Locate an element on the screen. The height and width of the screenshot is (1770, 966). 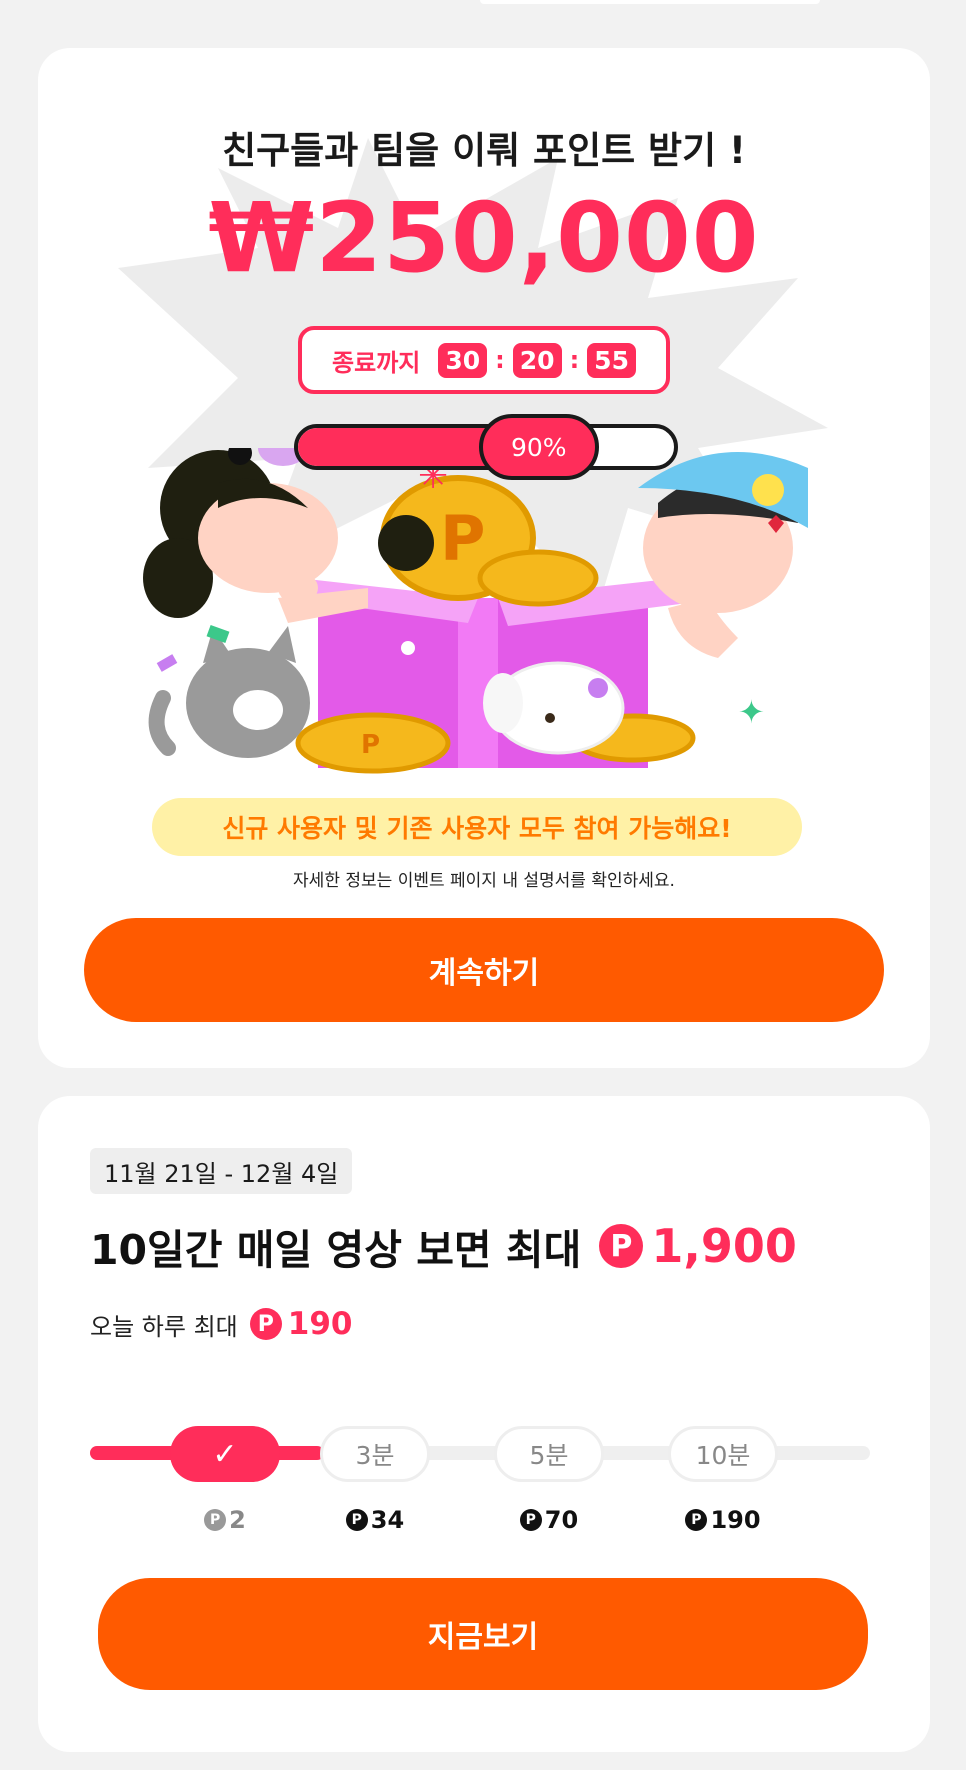
timer-minutes: 20 is located at coordinates (537, 360).